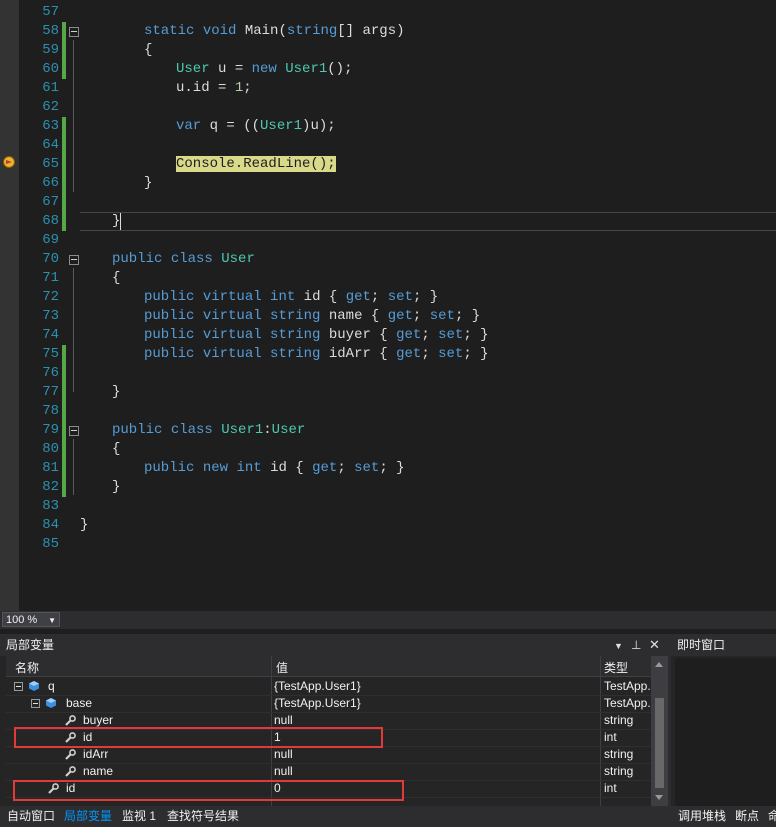 The image size is (776, 827). What do you see at coordinates (27, 667) in the screenshot?
I see `column-header-name: 名称` at bounding box center [27, 667].